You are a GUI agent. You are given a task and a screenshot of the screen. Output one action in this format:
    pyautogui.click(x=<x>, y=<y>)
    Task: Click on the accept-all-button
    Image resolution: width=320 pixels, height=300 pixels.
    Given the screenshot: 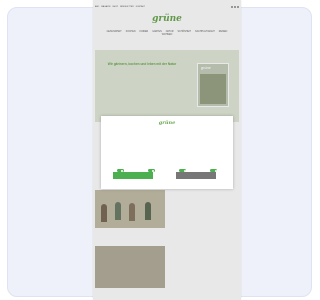 What is the action you would take?
    pyautogui.click(x=133, y=175)
    